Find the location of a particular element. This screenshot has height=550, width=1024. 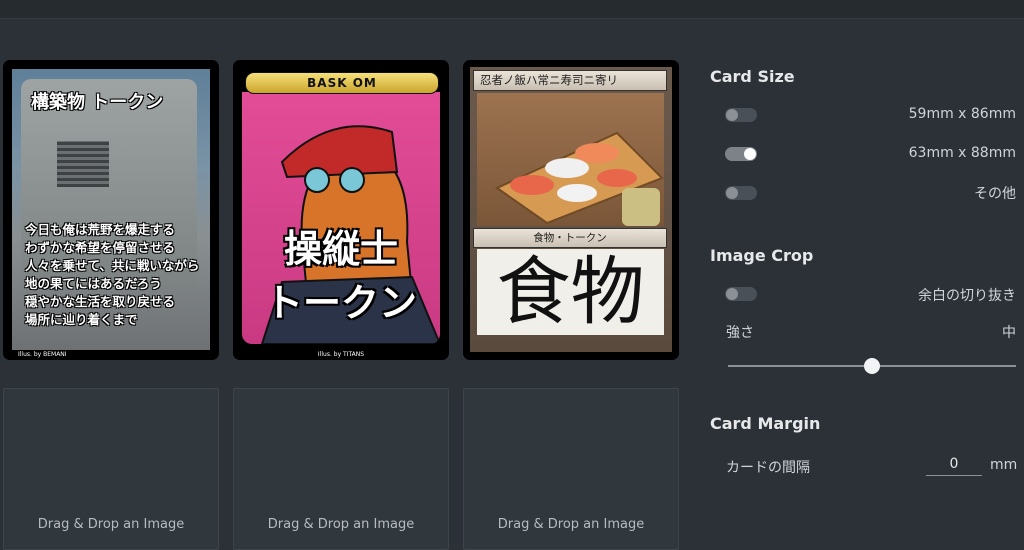

card-header: BASK OM is located at coordinates (342, 83).